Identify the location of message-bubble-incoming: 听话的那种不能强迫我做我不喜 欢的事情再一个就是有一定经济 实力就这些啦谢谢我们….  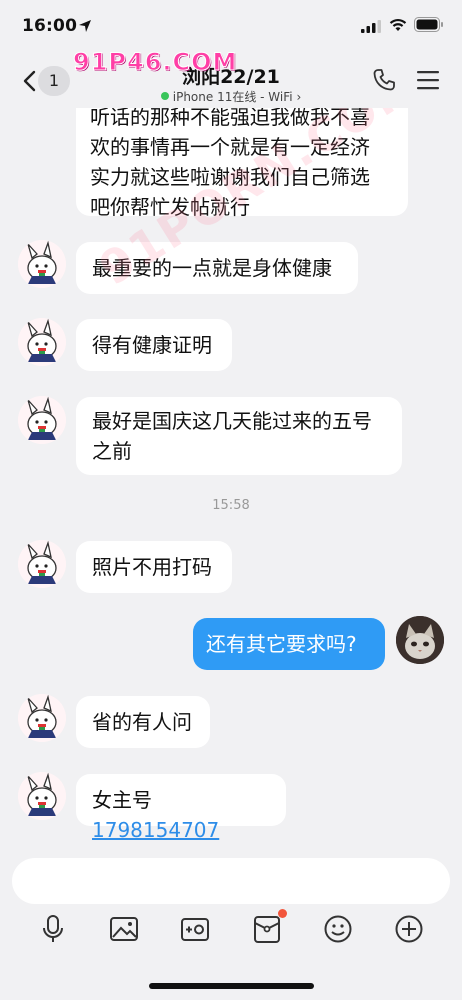
(242, 163).